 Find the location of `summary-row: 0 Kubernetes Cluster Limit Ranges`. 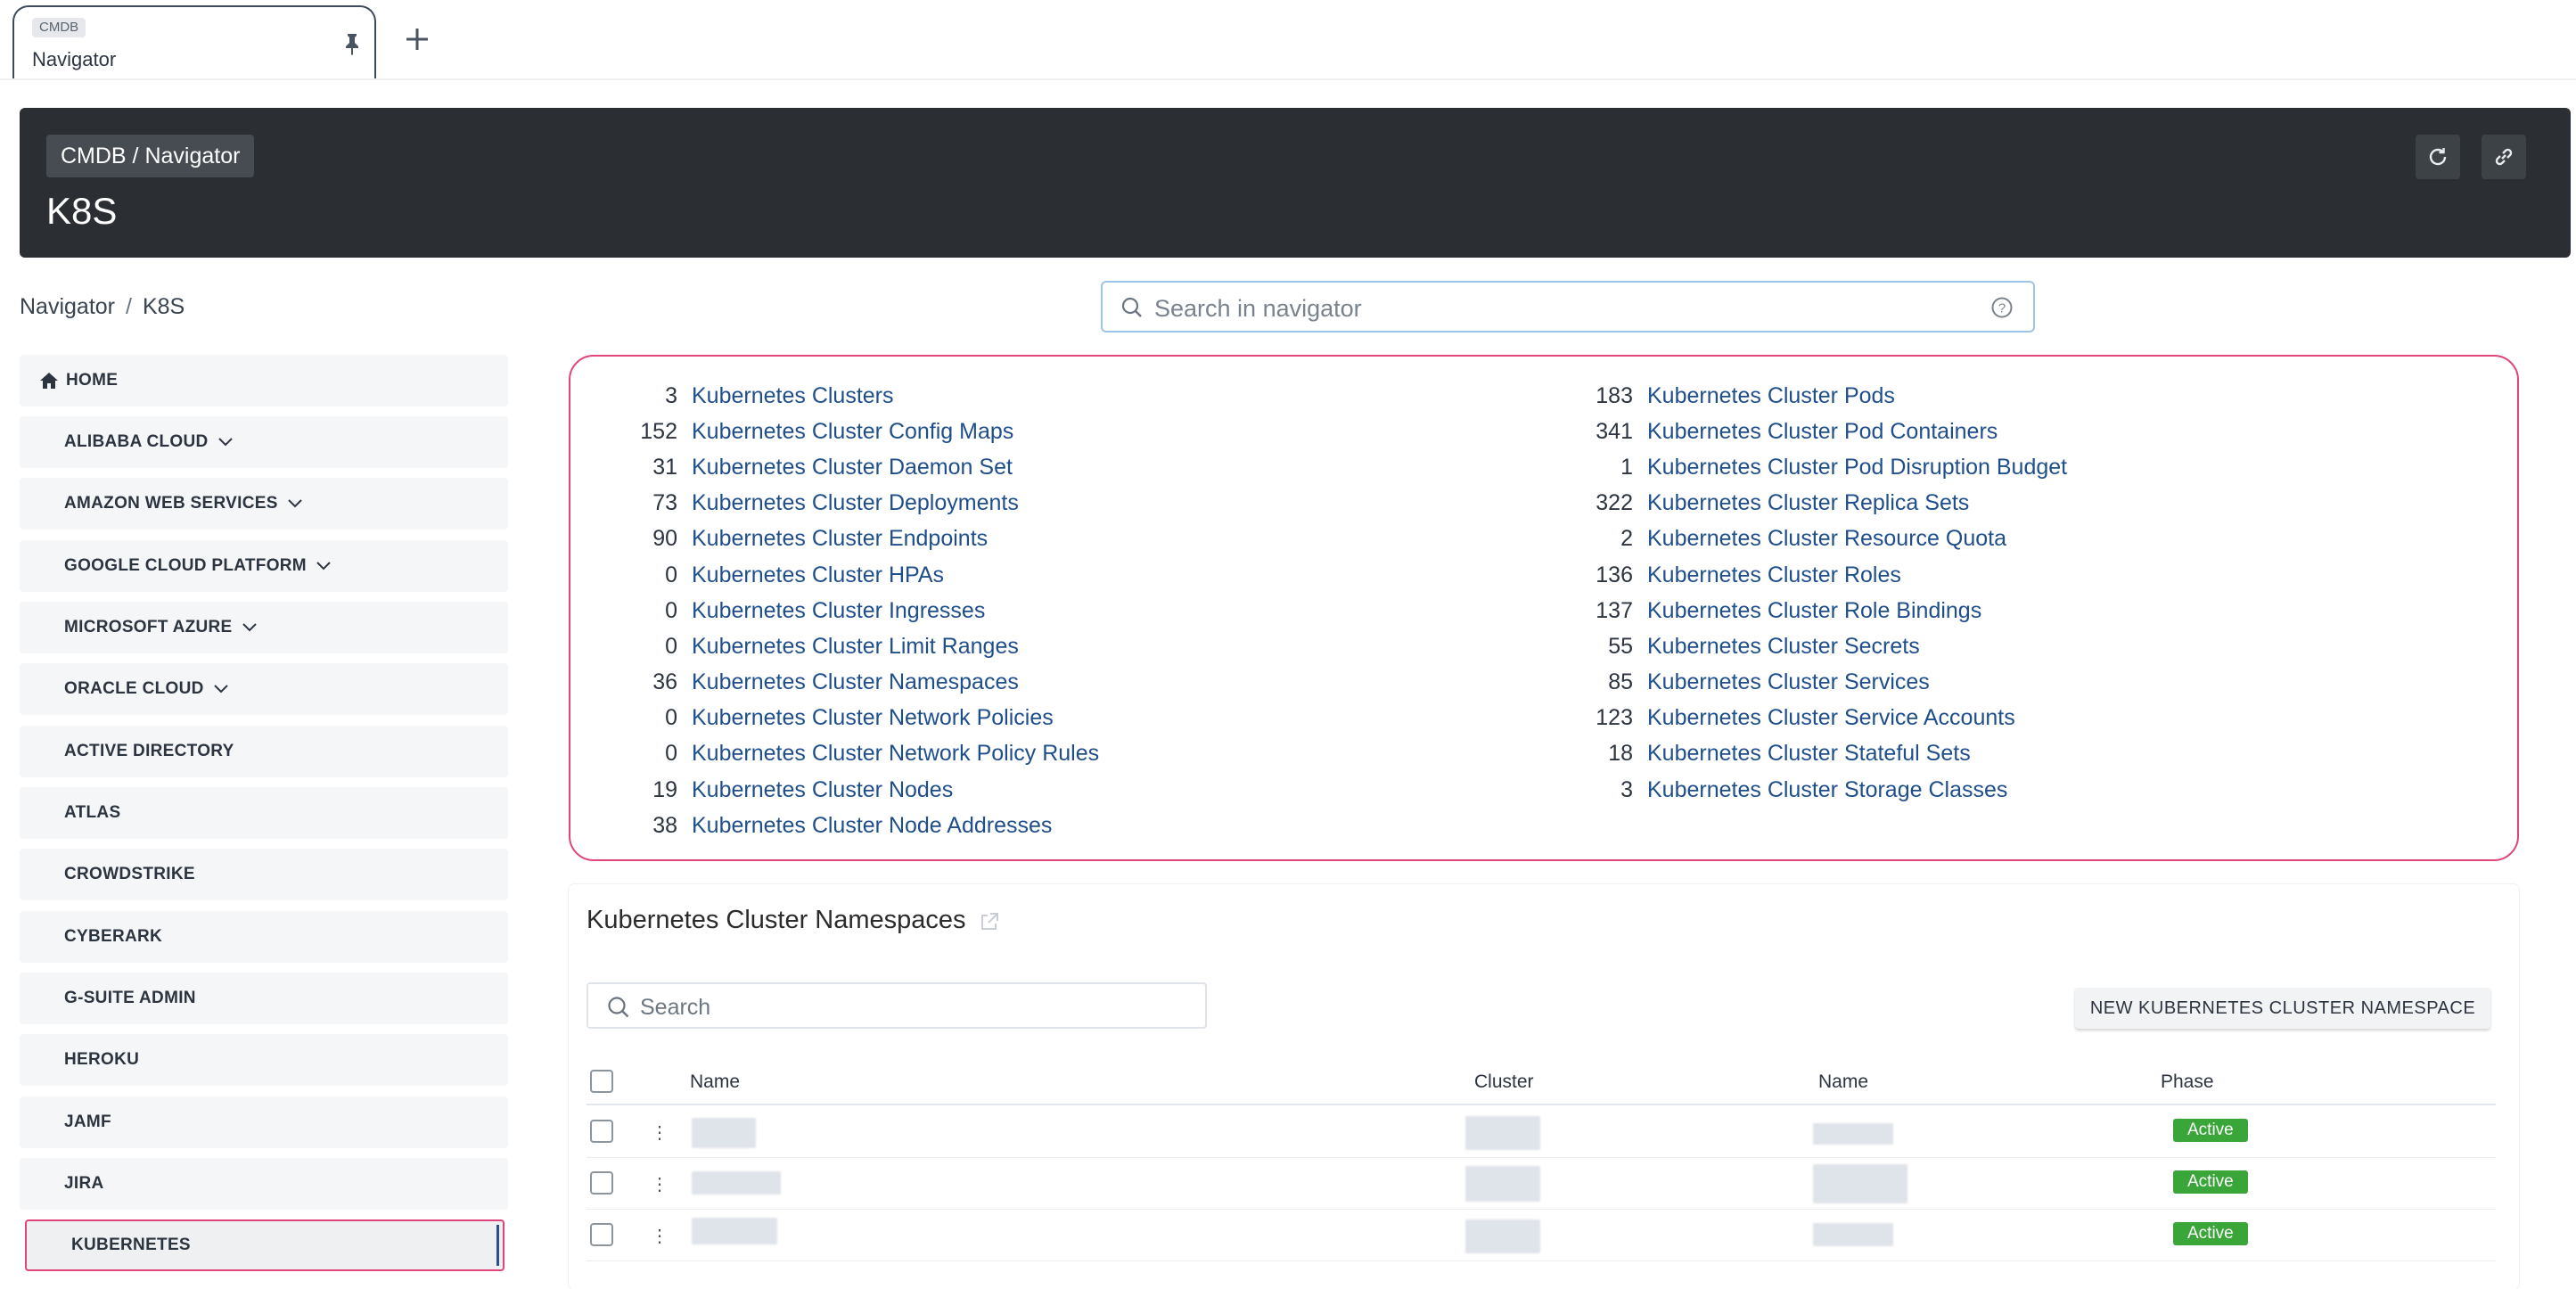

summary-row: 0 Kubernetes Cluster Limit Ranges is located at coordinates (839, 646).